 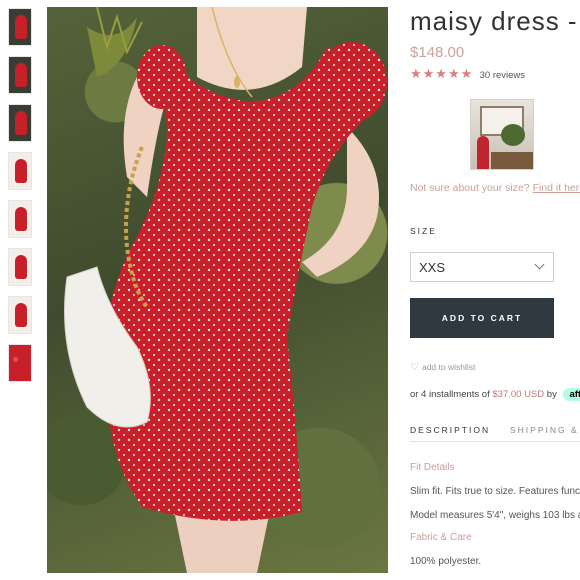 I want to click on size-help-link: Find it here, so click(x=556, y=188).